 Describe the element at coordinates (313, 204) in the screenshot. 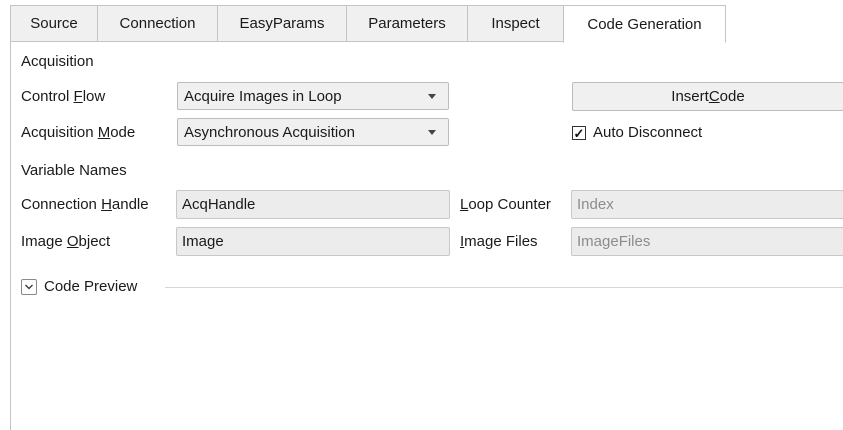

I see `connection-handle-field: AcqHandle` at that location.